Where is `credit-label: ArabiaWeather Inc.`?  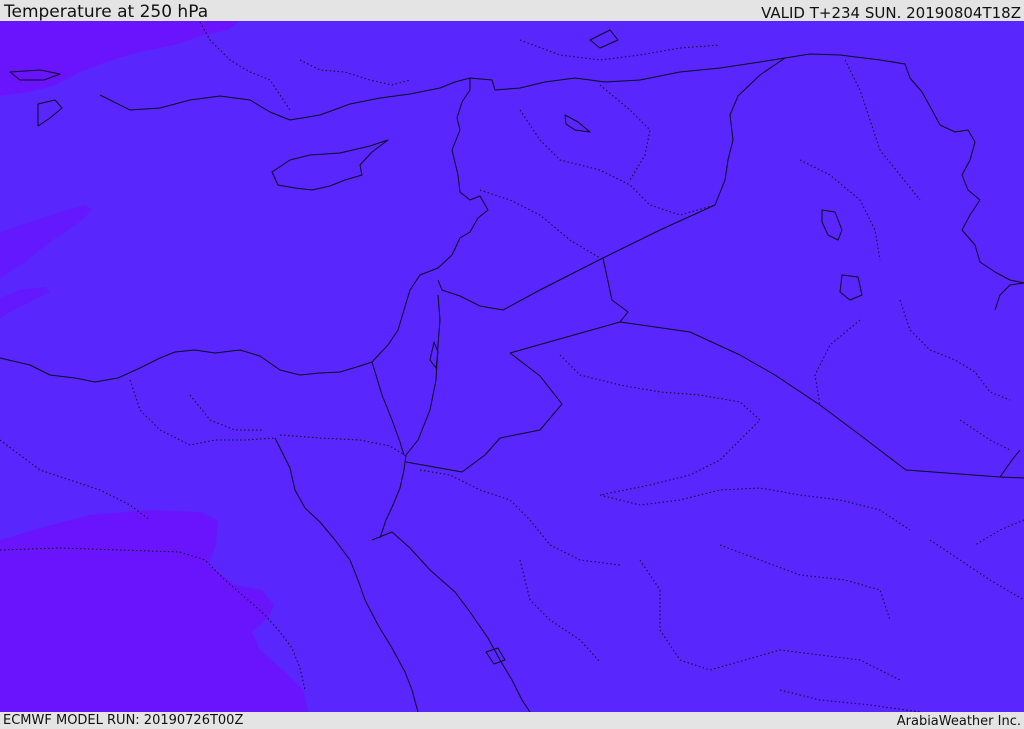 credit-label: ArabiaWeather Inc. is located at coordinates (958, 721).